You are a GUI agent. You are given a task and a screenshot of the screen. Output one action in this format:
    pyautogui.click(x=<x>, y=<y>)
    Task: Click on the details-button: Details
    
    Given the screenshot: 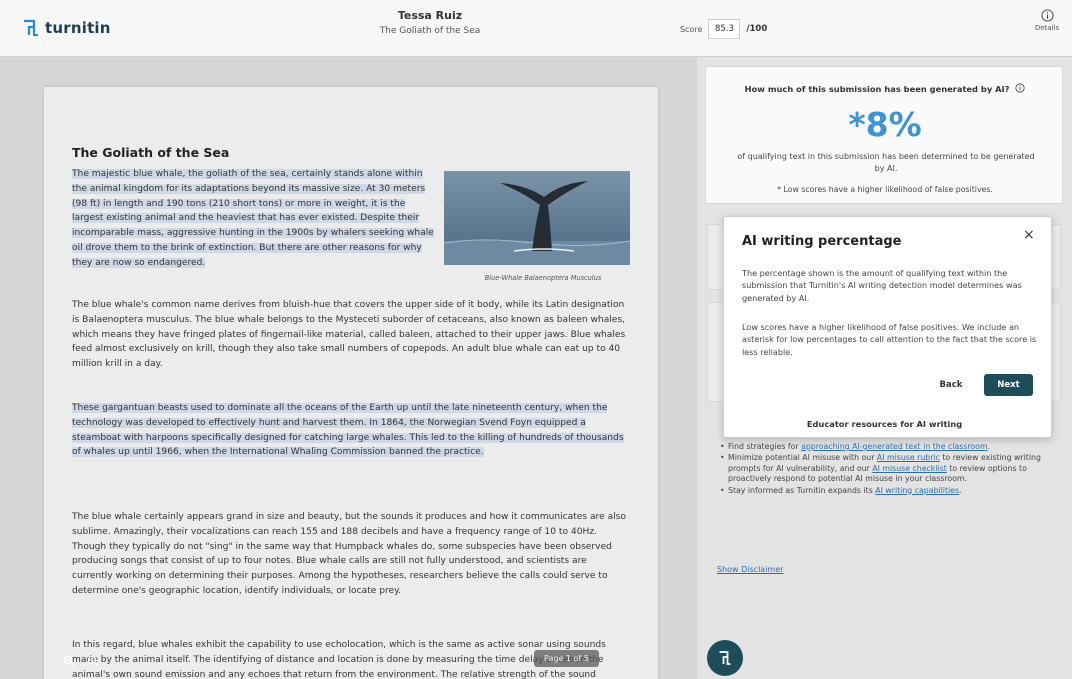 What is the action you would take?
    pyautogui.click(x=1047, y=20)
    